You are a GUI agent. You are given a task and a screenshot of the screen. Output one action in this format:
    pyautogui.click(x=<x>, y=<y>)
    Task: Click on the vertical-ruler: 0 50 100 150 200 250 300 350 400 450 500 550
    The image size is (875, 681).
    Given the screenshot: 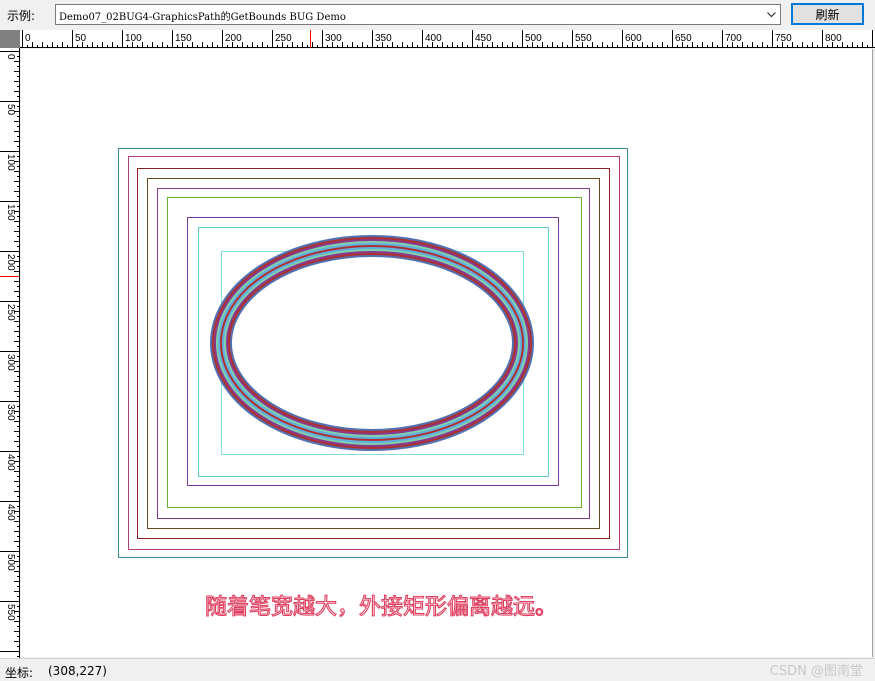 What is the action you would take?
    pyautogui.click(x=10, y=353)
    